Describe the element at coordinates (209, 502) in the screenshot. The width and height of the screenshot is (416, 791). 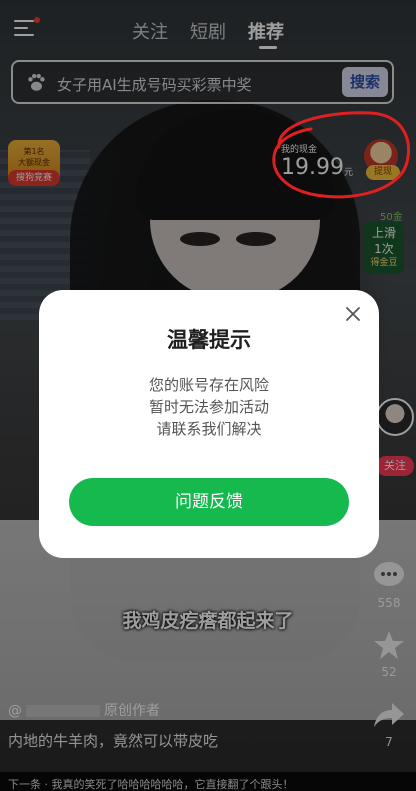
I see `feedback-button: 问题反馈` at that location.